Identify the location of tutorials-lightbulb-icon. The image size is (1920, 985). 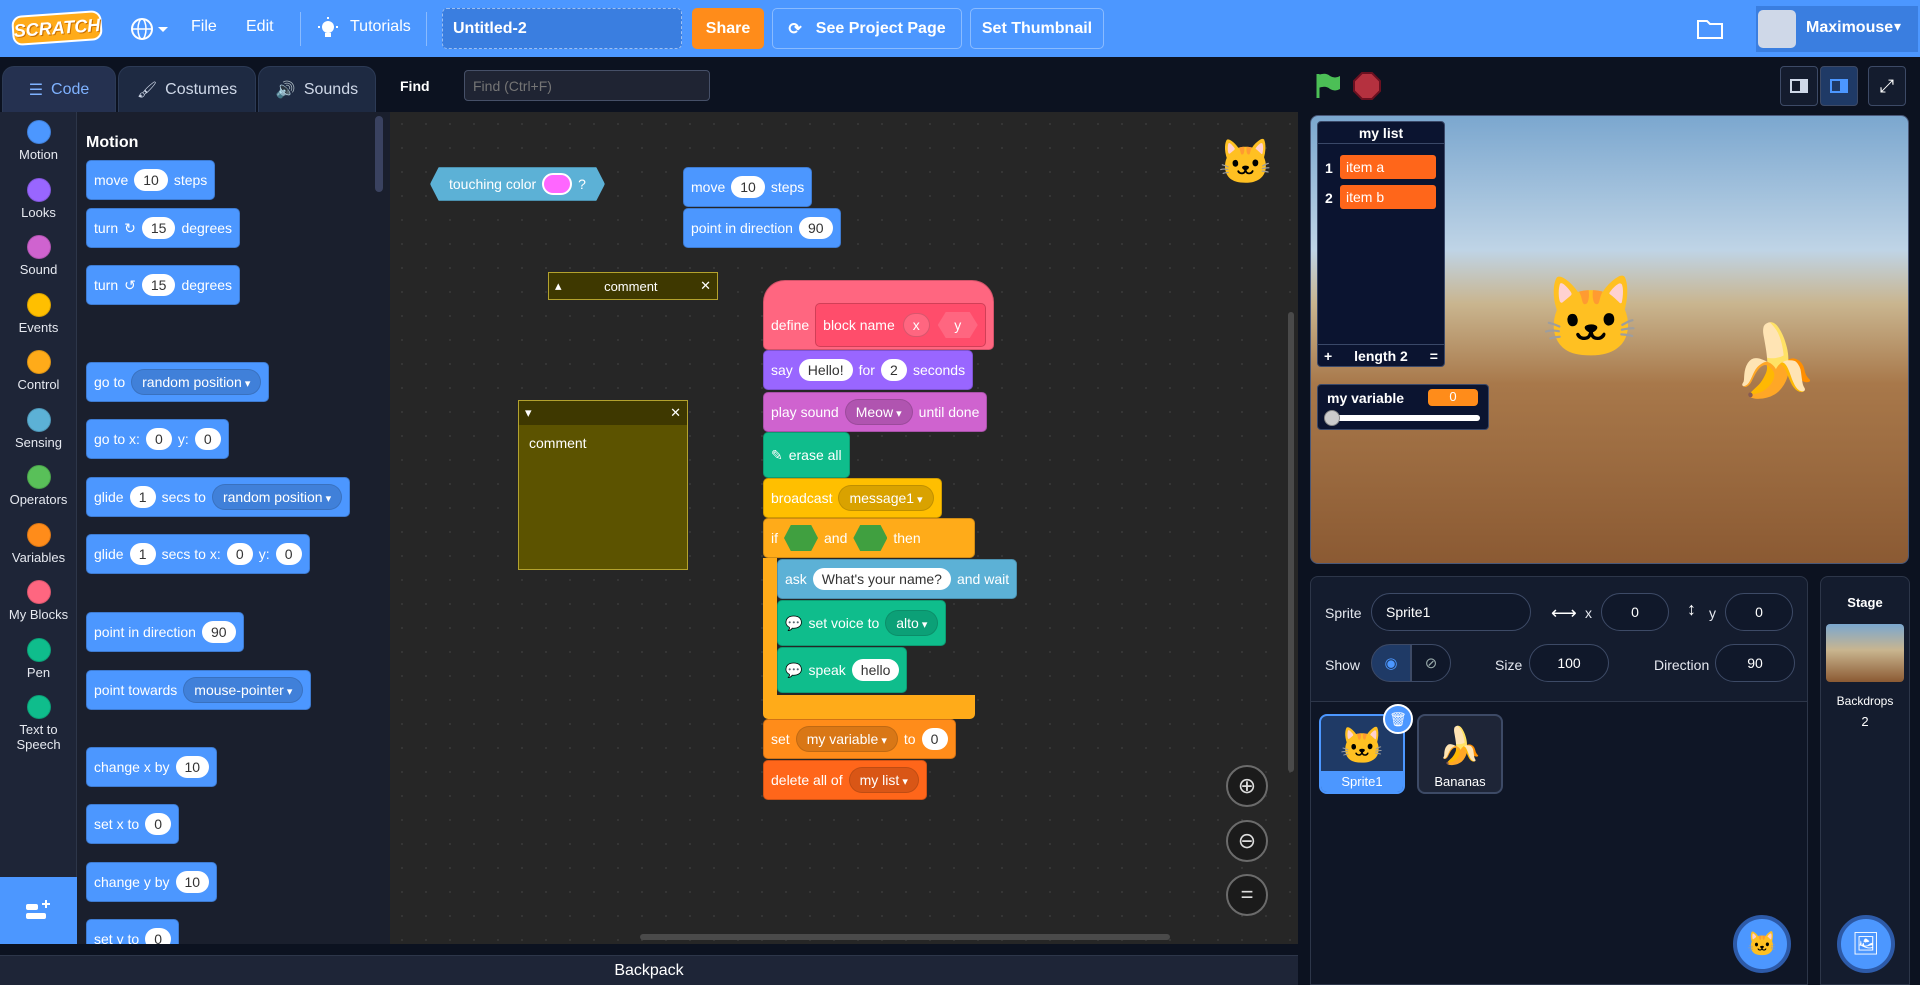
(328, 31).